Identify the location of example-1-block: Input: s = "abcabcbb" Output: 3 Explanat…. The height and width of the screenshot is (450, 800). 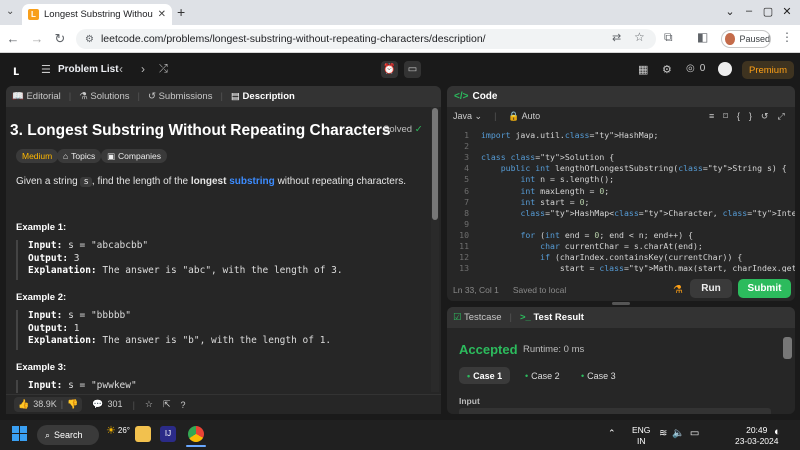
(221, 260).